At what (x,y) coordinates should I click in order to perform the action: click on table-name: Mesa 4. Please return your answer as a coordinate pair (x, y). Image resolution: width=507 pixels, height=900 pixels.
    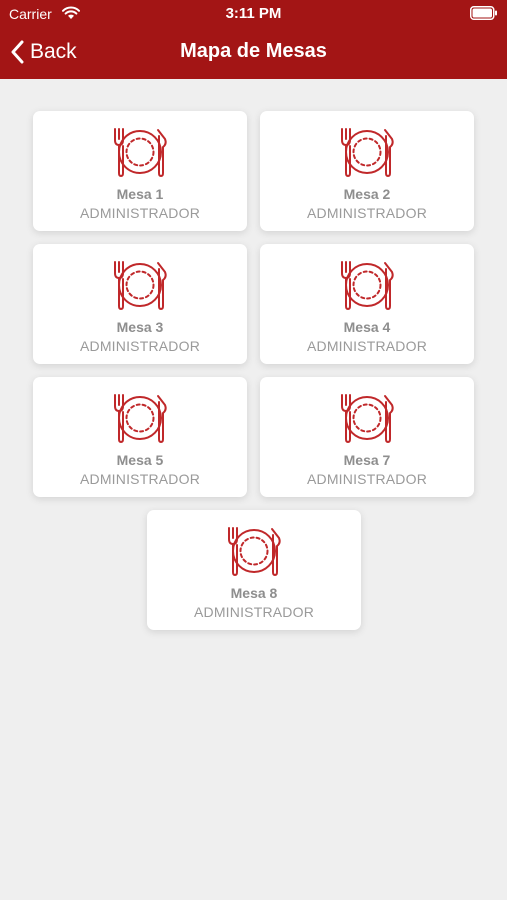
    Looking at the image, I should click on (367, 327).